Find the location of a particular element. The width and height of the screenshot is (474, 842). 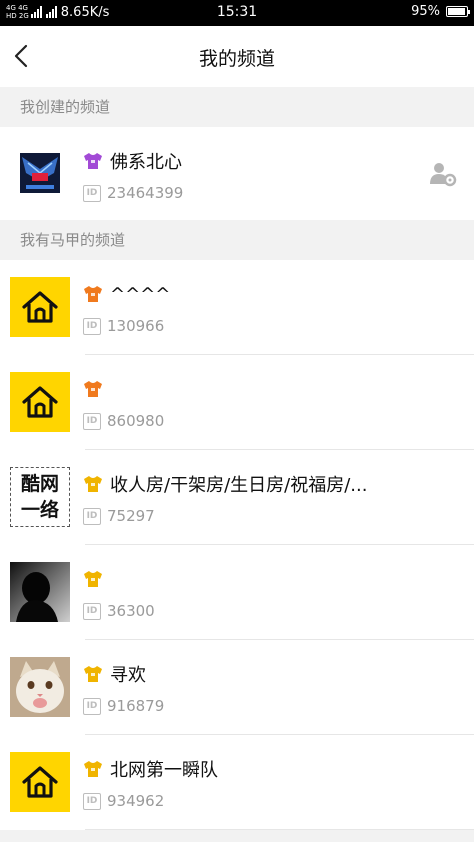

channel-name: 佛系北心 is located at coordinates (146, 162).